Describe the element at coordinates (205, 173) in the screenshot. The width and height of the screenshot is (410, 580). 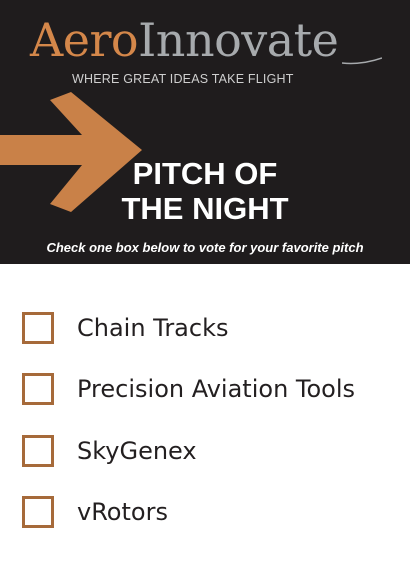
I see `title-line-1: PITCH OF` at that location.